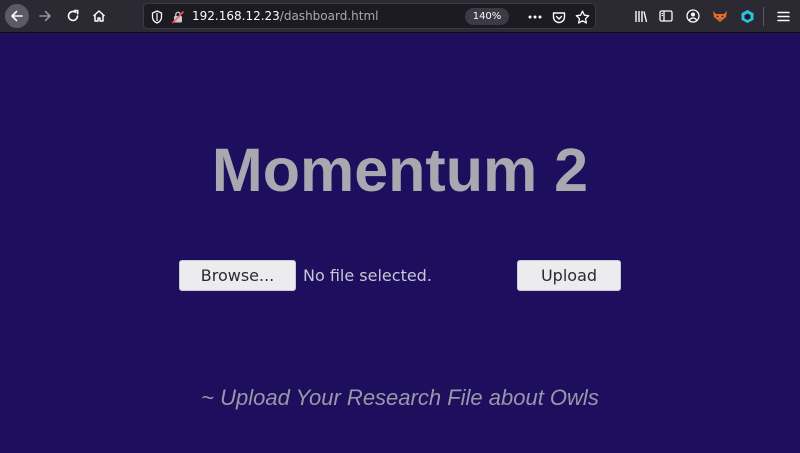 The height and width of the screenshot is (453, 800). I want to click on foxyproxy-icon, so click(720, 16).